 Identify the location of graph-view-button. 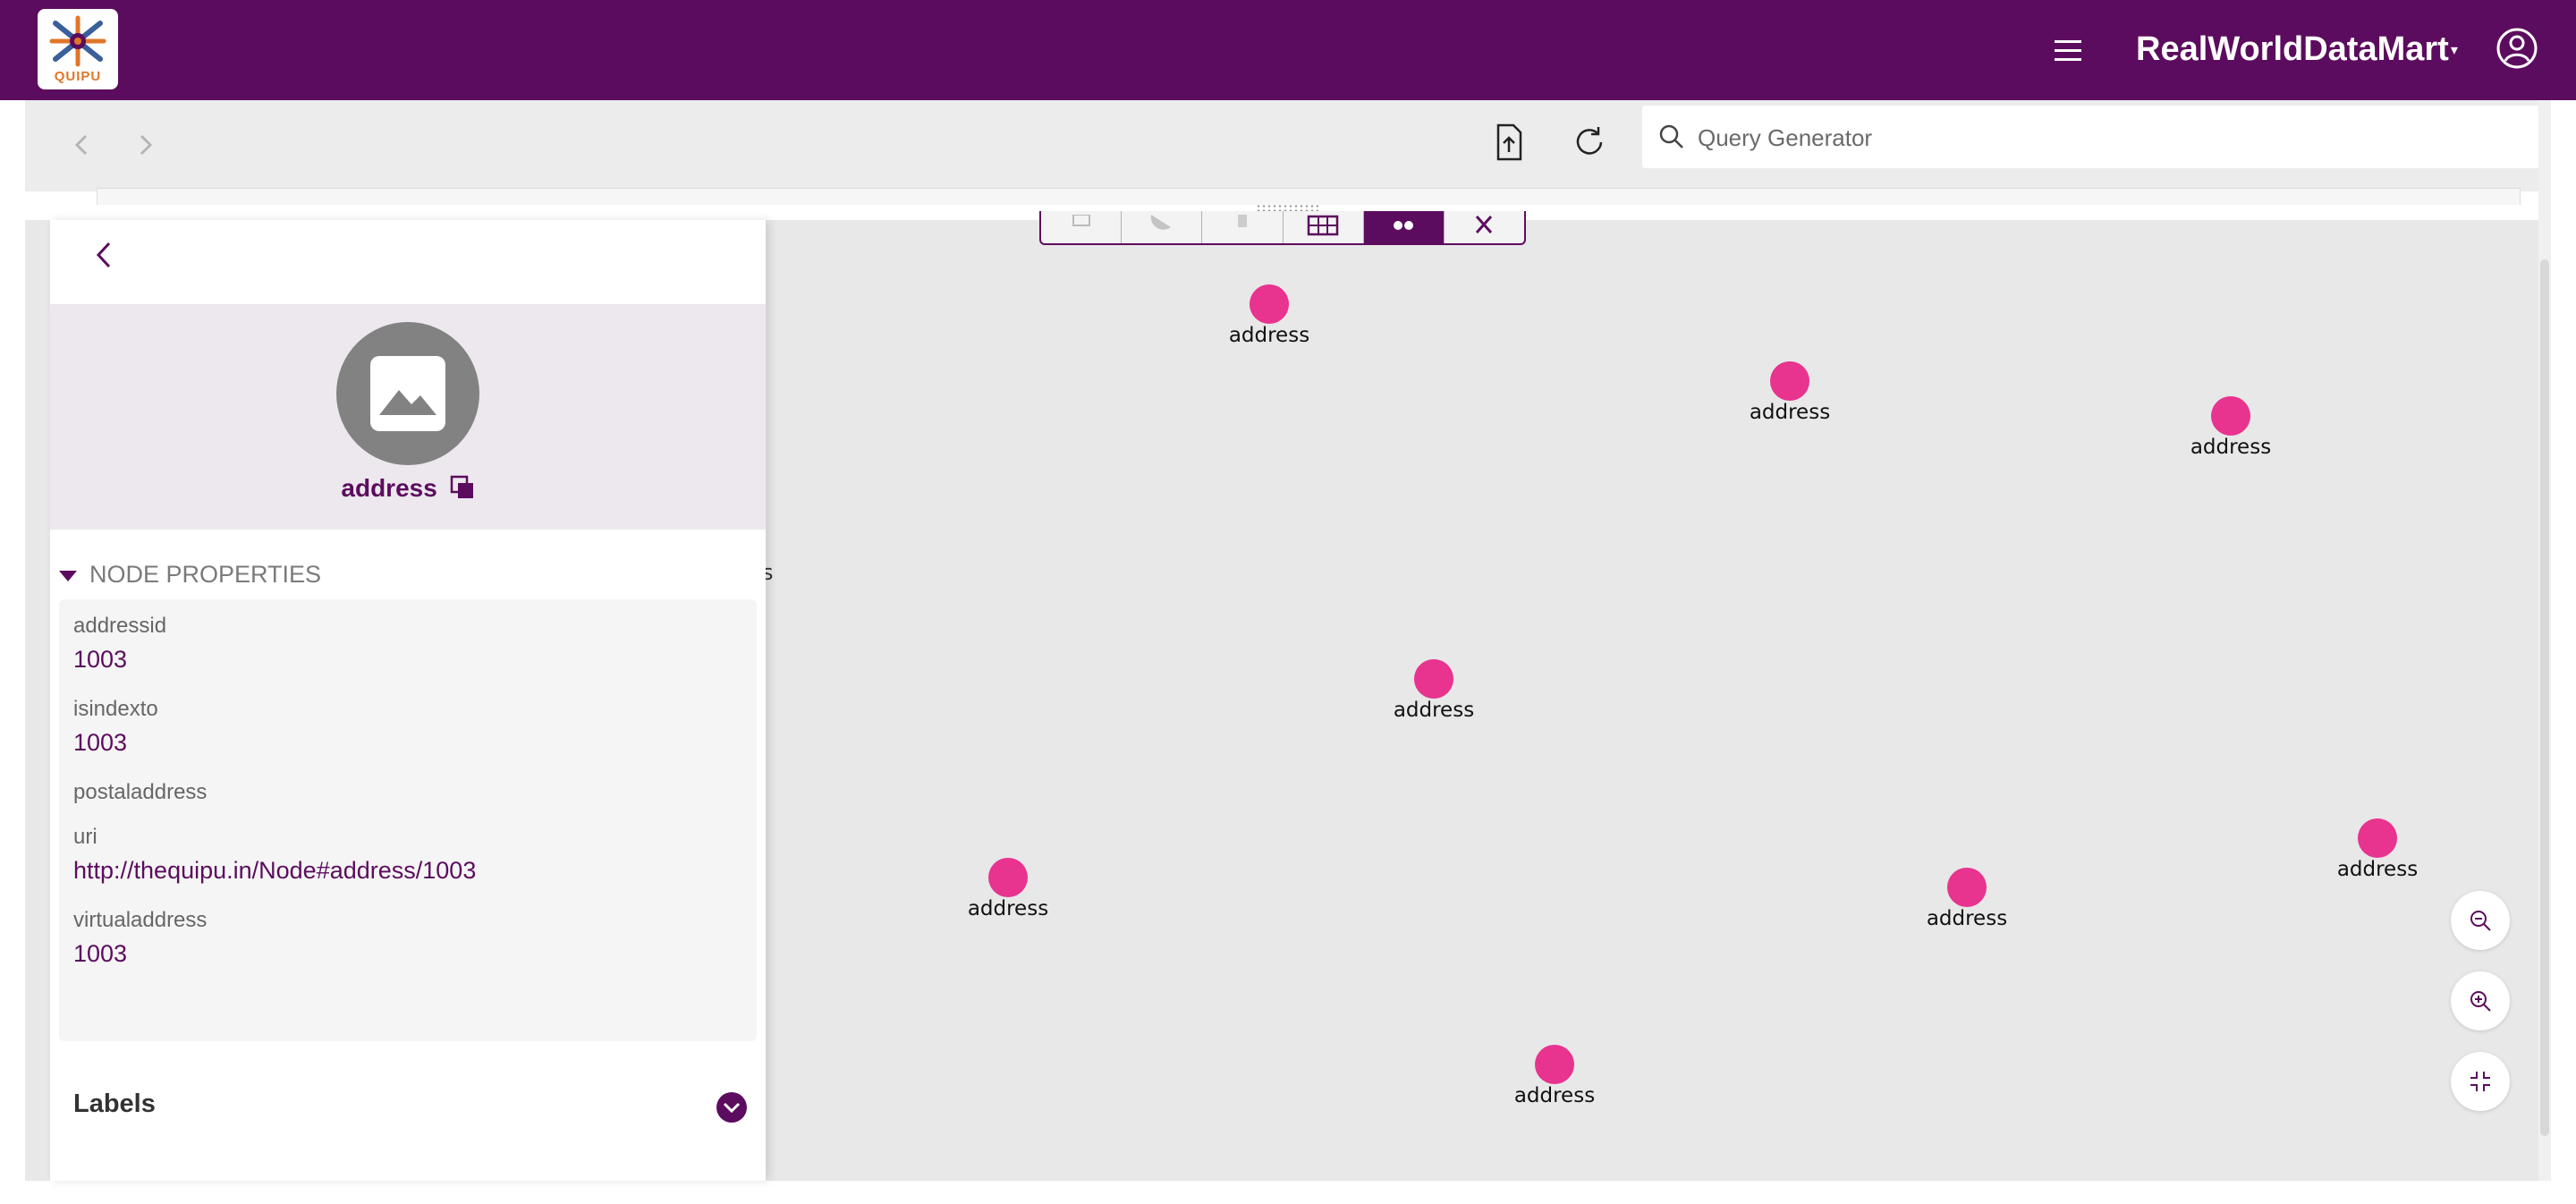
(1404, 227).